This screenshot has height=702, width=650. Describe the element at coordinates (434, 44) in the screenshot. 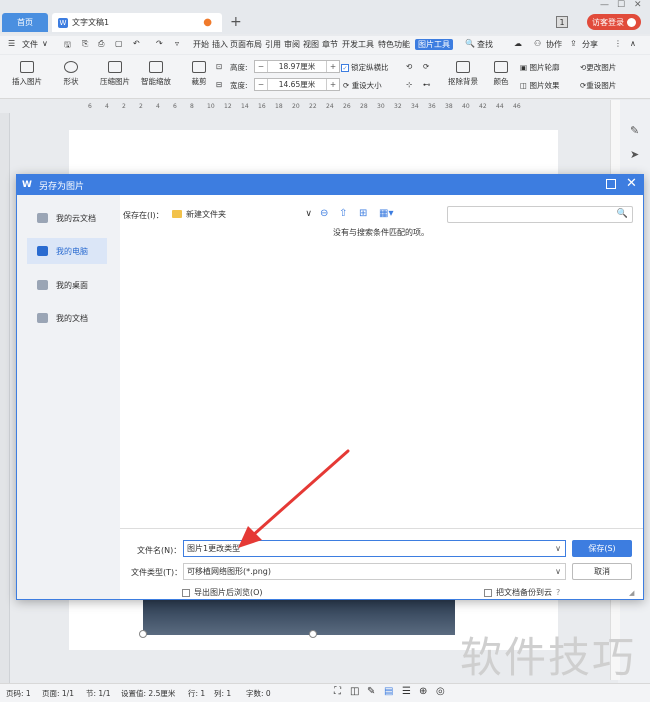

I see `menu-picture-tools: 图片工具` at that location.